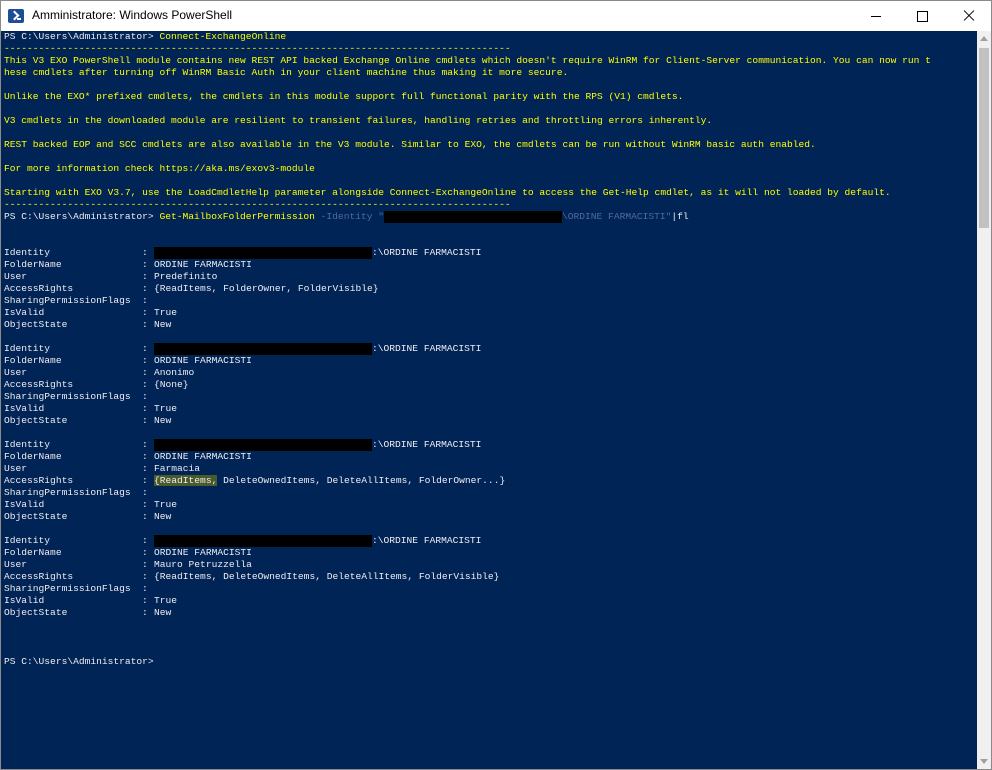  Describe the element at coordinates (132, 15) in the screenshot. I see `window-title: Amministratore: Windows PowerShell` at that location.